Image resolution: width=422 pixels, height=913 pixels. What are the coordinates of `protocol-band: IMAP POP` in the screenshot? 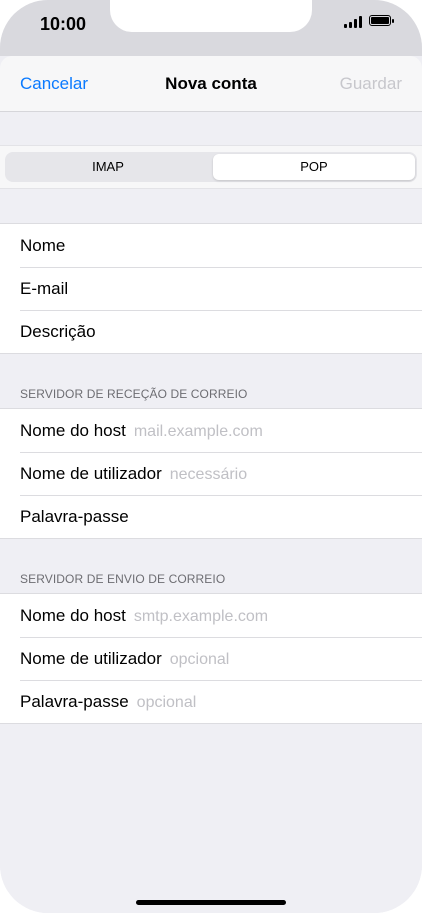 It's located at (211, 167).